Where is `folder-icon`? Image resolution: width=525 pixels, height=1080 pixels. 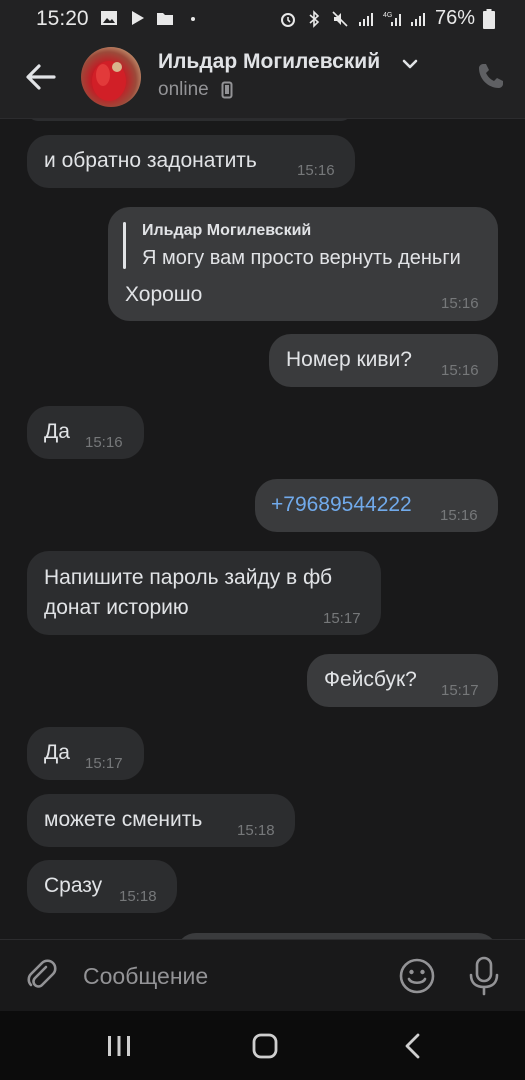 folder-icon is located at coordinates (165, 19).